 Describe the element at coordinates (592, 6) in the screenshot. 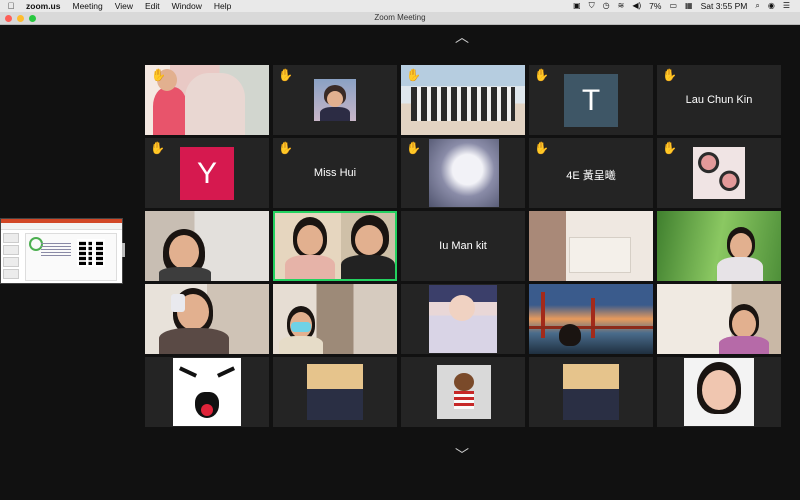

I see `shield-icon: ⛉` at that location.